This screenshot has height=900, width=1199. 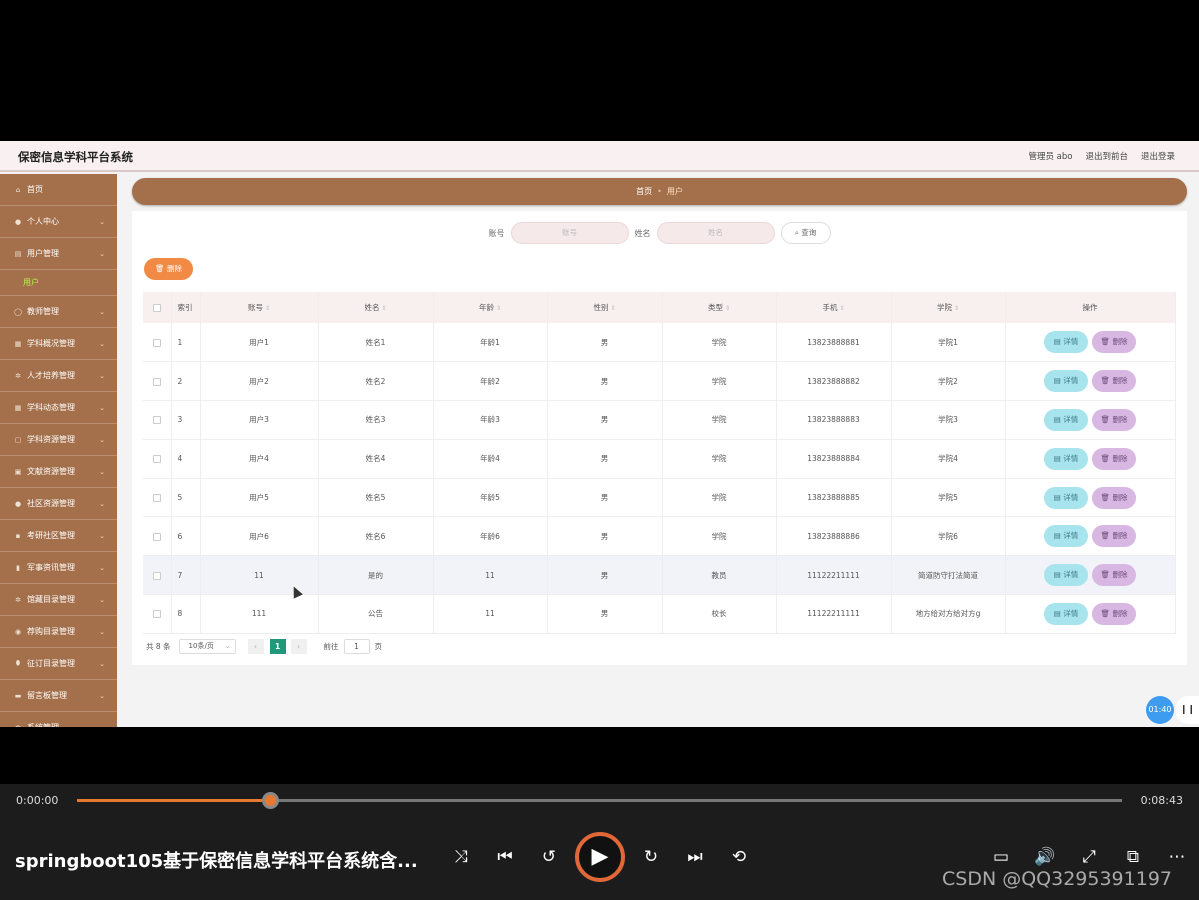 What do you see at coordinates (58, 664) in the screenshot?
I see `sidebar-item: ⬮ 征订目录管理 ⌄` at bounding box center [58, 664].